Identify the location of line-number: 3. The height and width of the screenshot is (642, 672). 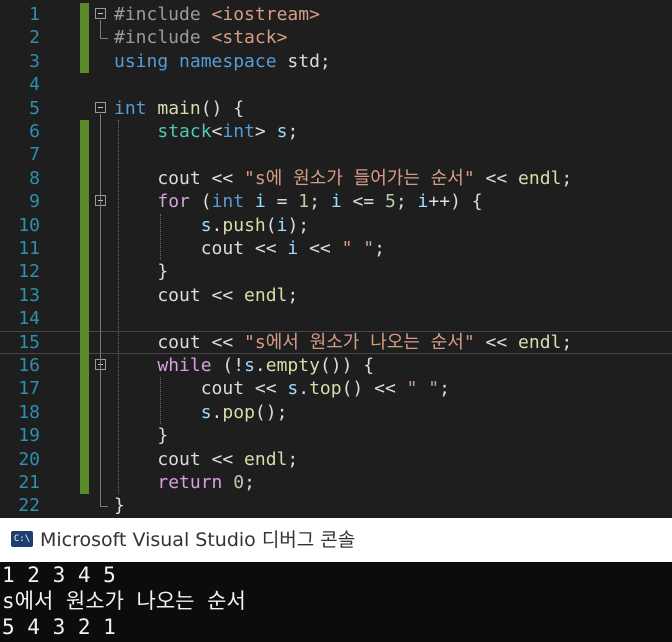
(34, 61).